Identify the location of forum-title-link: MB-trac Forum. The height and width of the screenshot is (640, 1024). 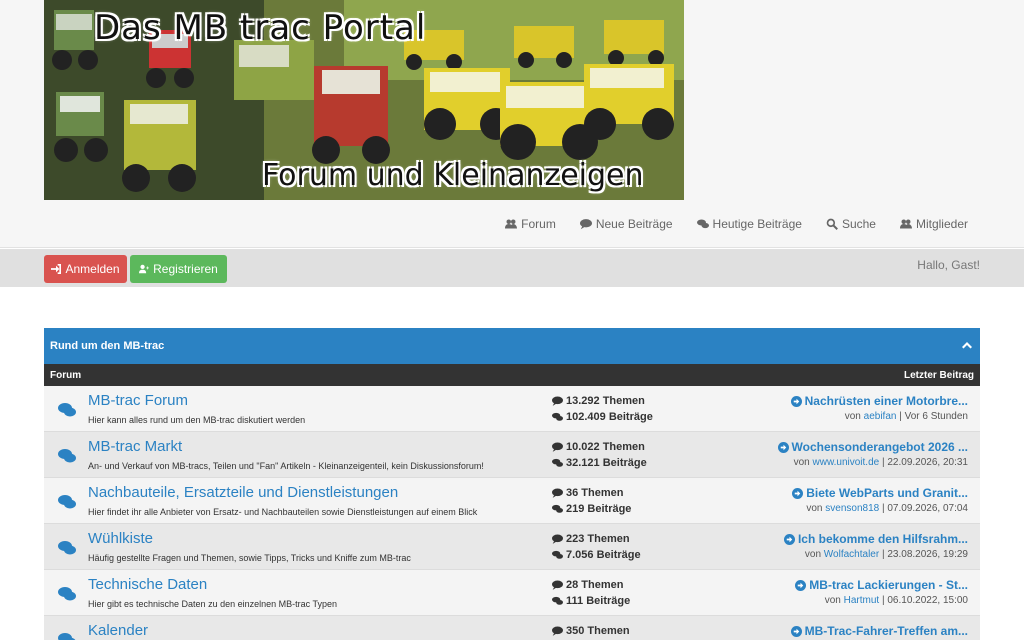
(138, 400).